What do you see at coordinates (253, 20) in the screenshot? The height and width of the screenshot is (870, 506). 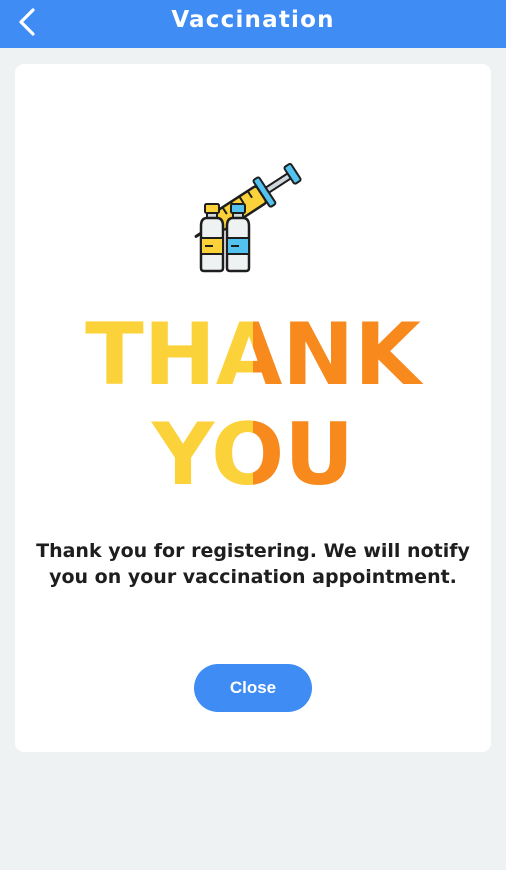 I see `page-title: Vaccination` at bounding box center [253, 20].